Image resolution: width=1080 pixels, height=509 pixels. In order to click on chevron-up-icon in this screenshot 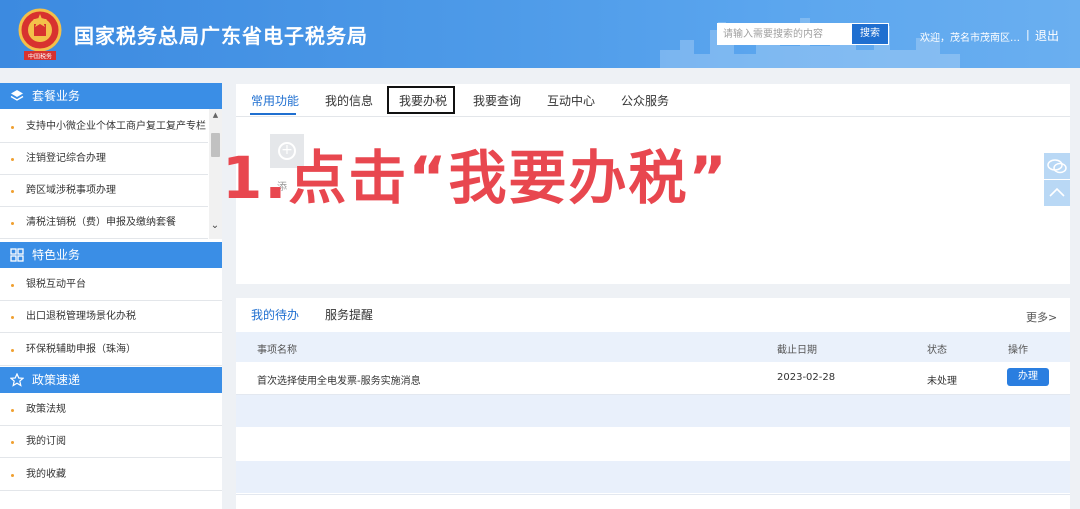, I will do `click(1057, 192)`.